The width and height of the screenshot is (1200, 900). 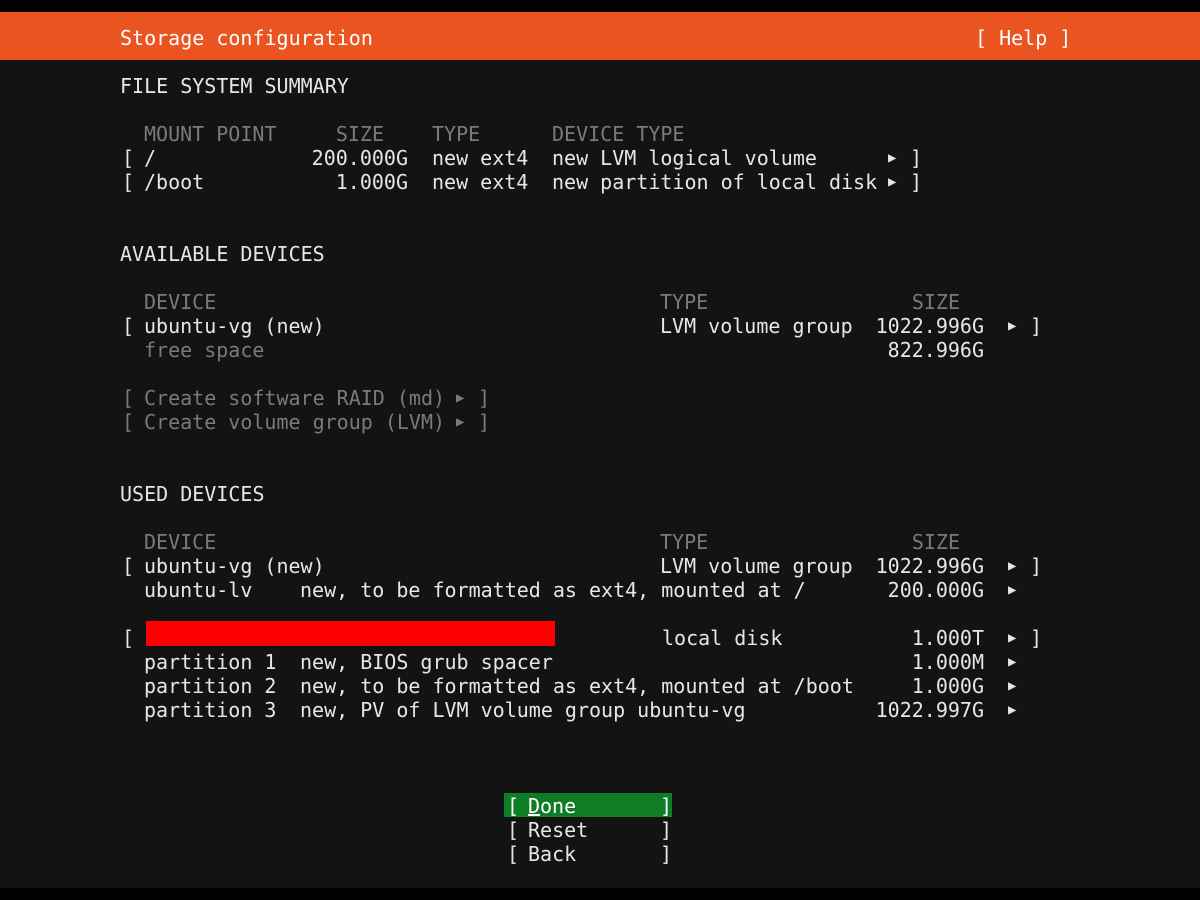 I want to click on partition-name: partition 1, so click(x=210, y=662).